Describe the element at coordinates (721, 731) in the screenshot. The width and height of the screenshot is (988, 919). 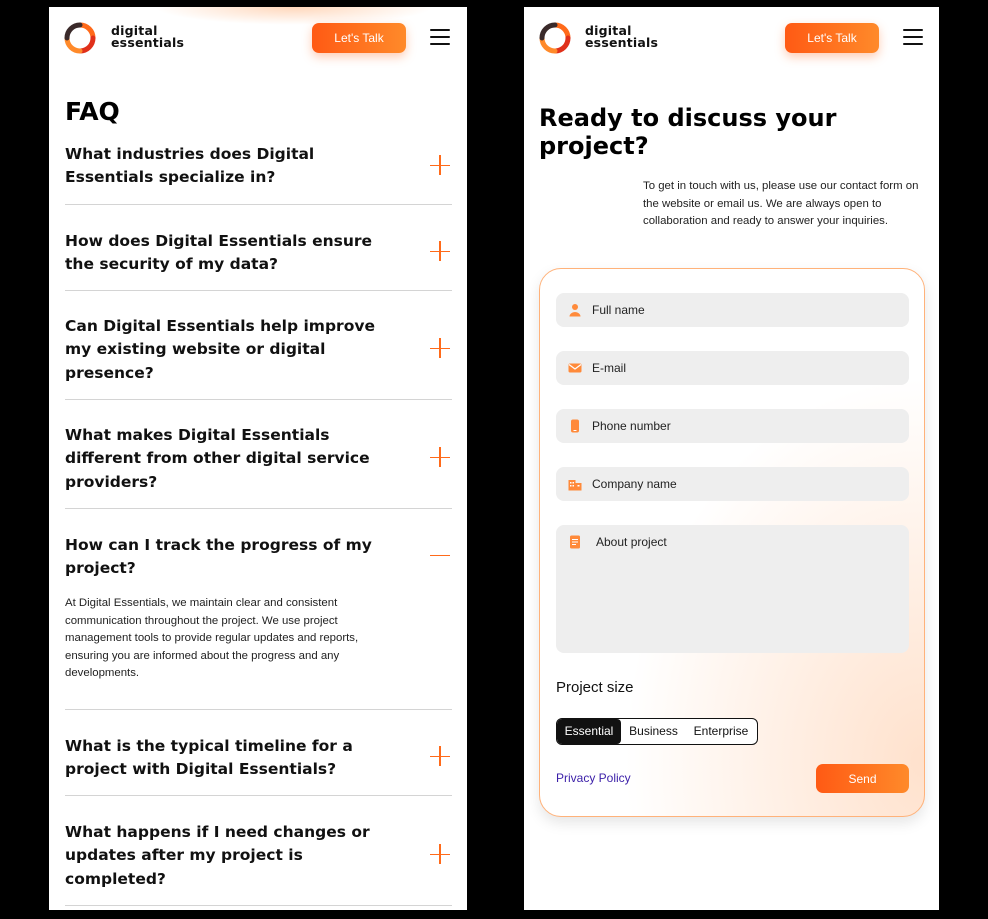
I see `size-option-enterprise: Enterprise` at that location.